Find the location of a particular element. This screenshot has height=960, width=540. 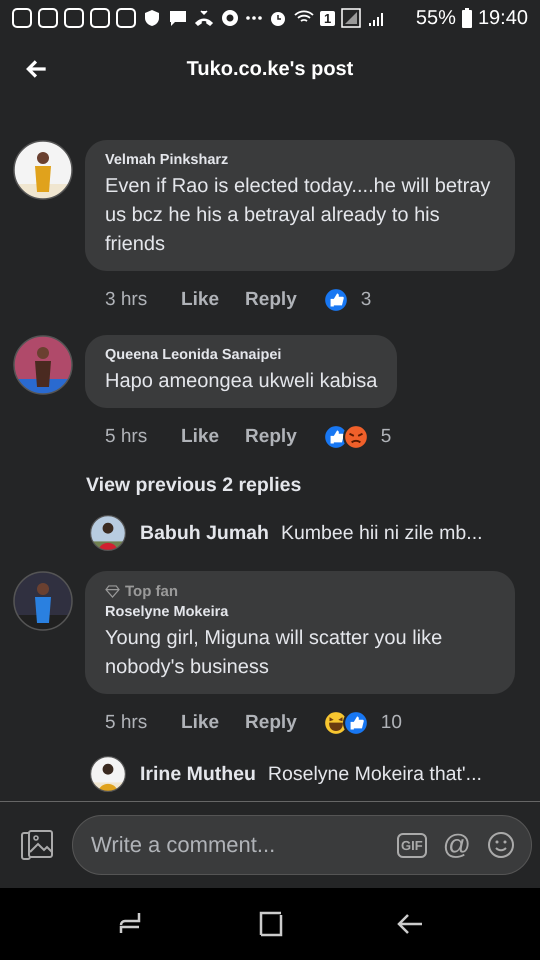

commenter-name: Queena Leonida Sanaipei is located at coordinates (193, 355).